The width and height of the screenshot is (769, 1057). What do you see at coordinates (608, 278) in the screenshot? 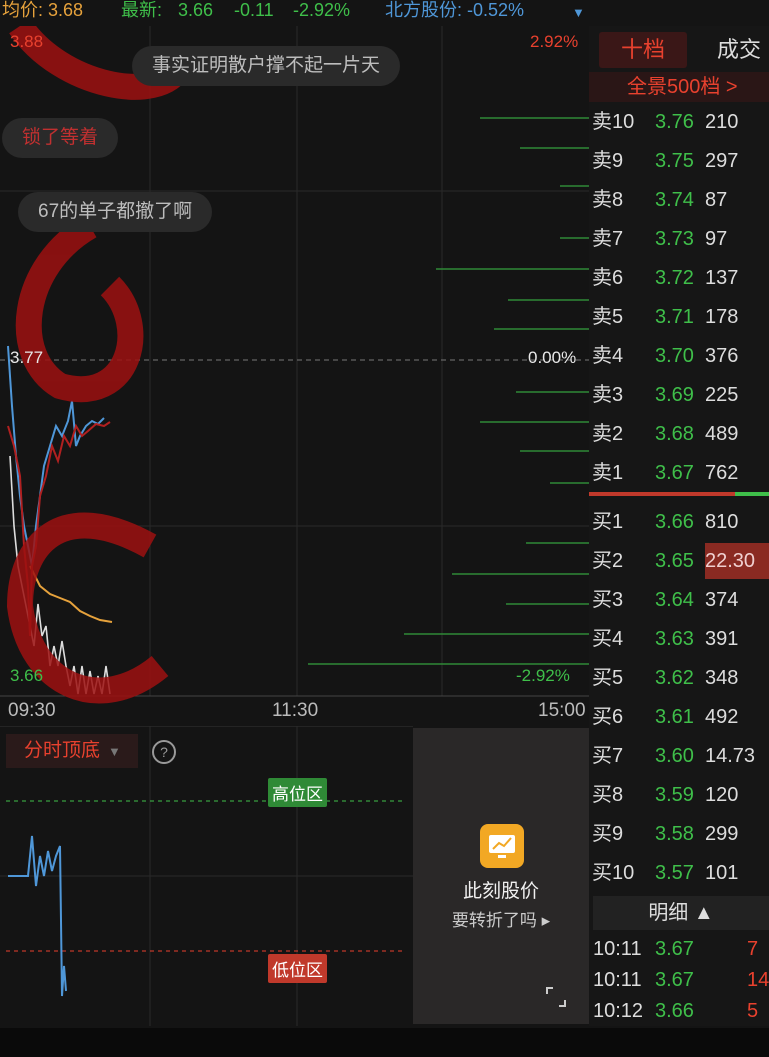
I see `level-label: 卖6` at bounding box center [608, 278].